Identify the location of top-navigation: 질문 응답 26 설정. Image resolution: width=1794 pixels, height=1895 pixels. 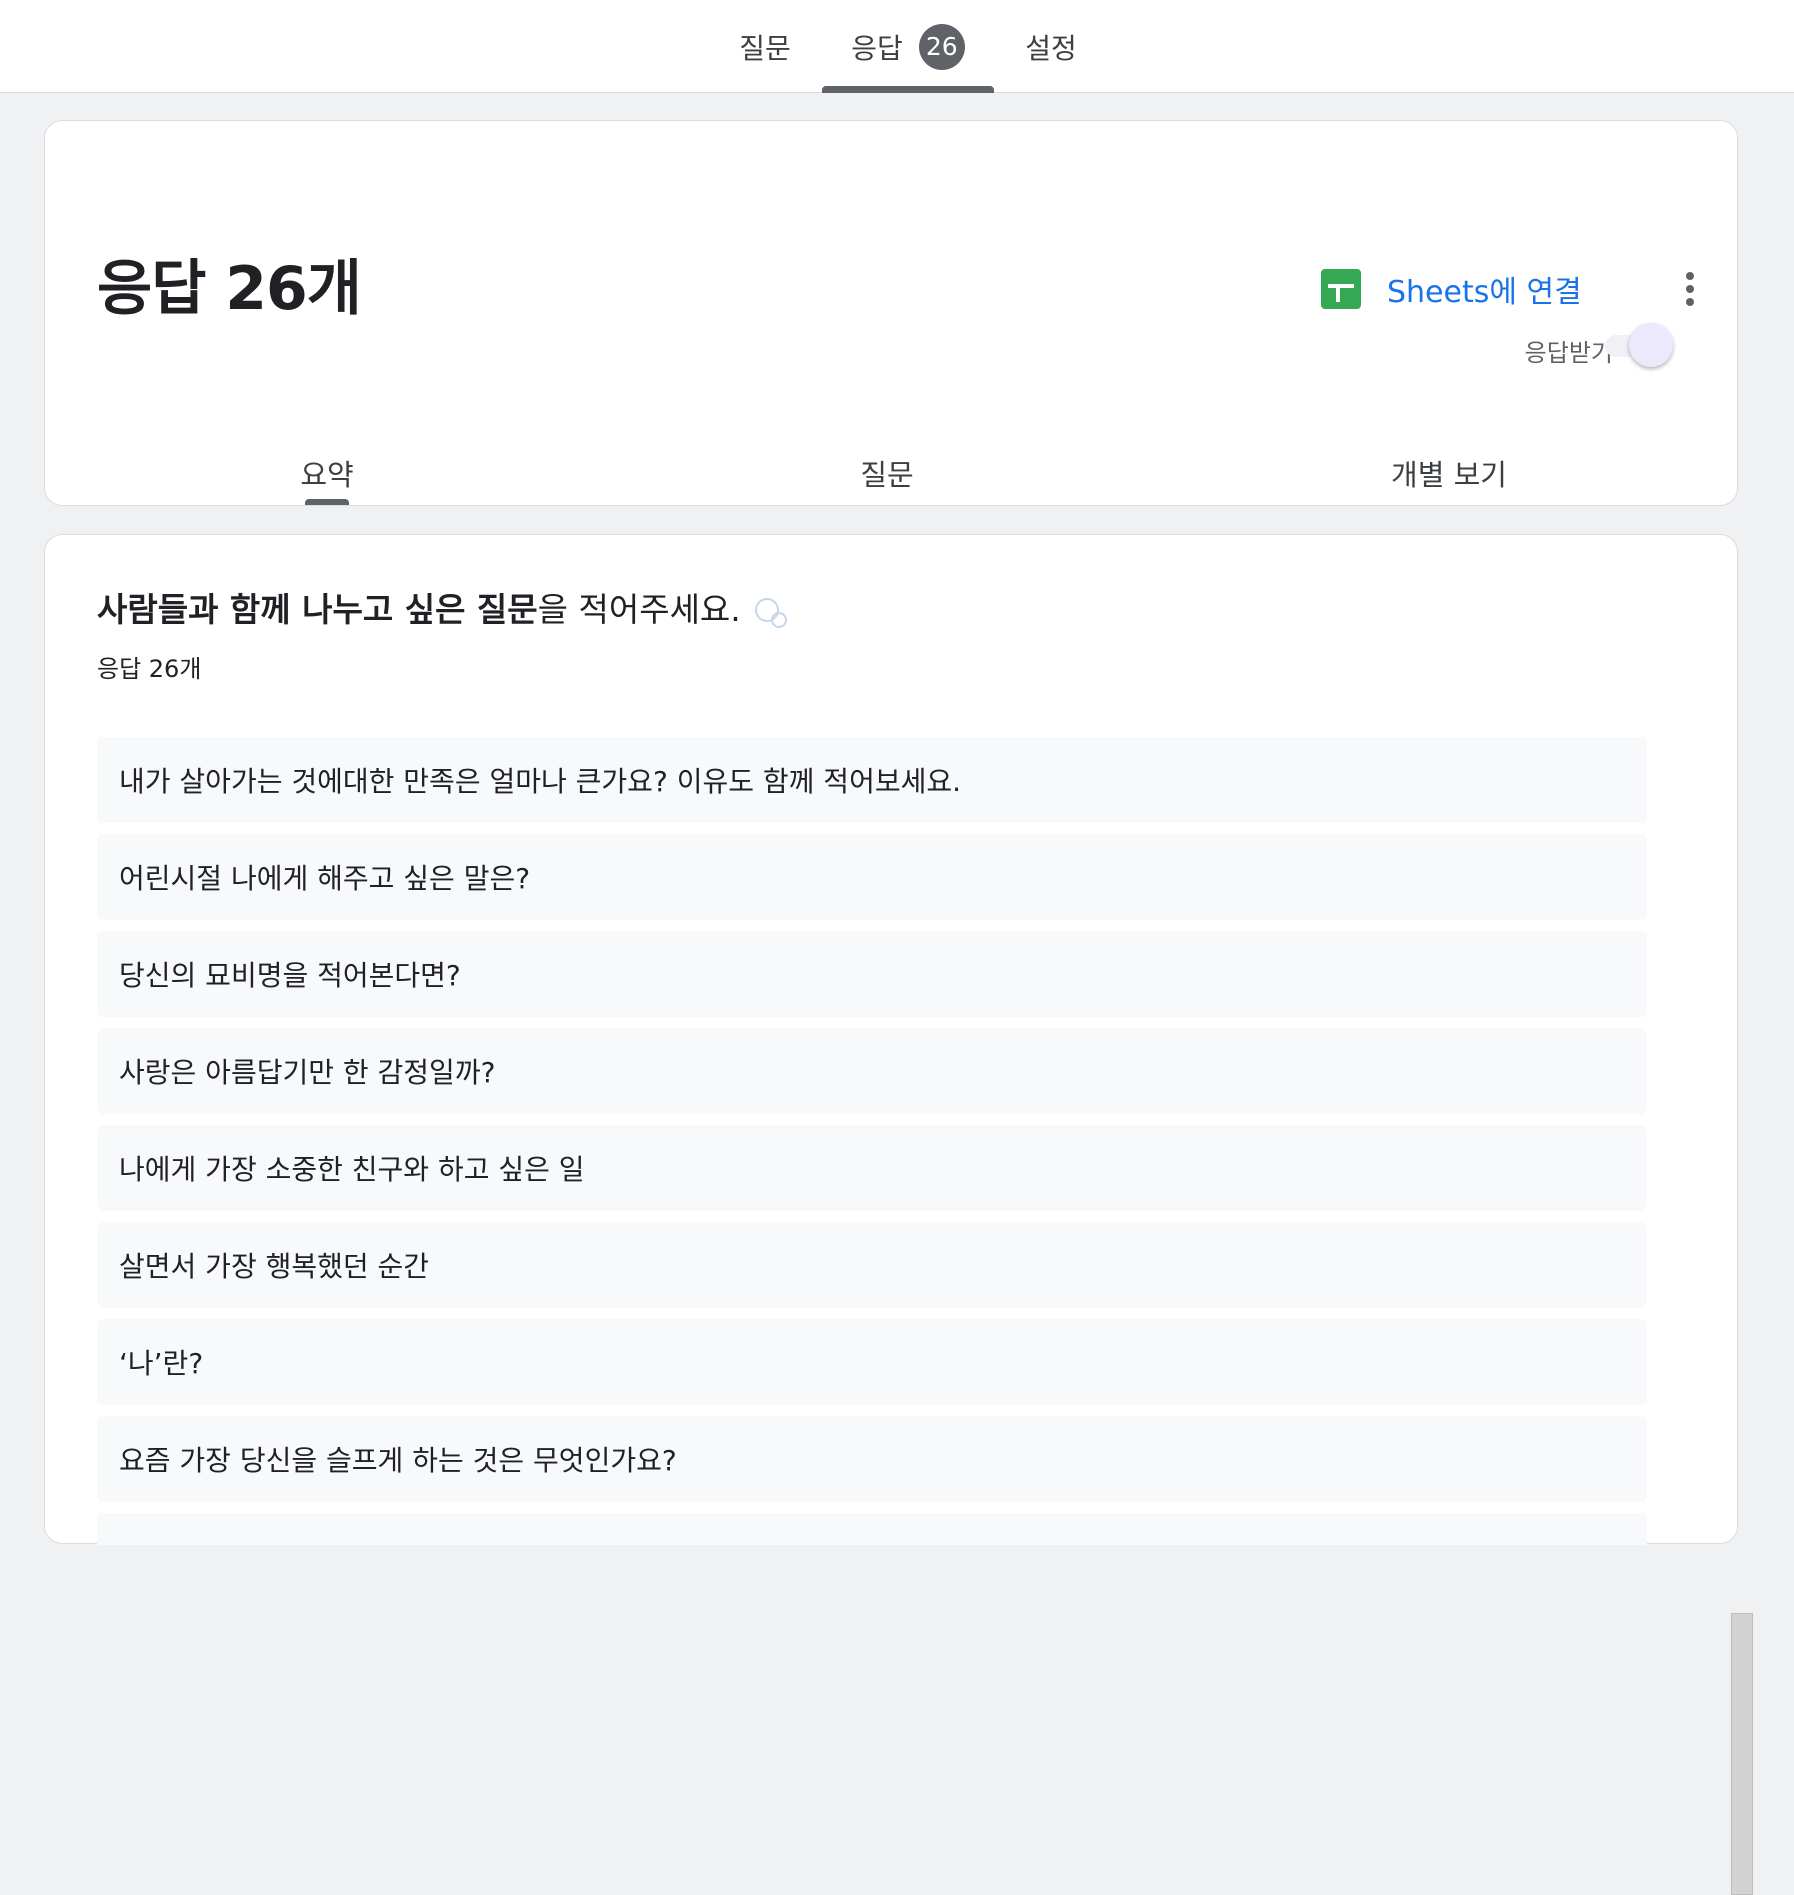
(897, 46).